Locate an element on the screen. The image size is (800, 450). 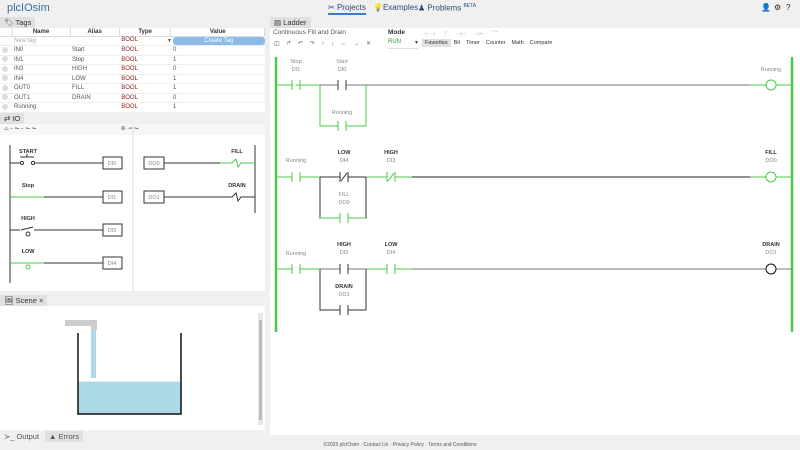
tag-name: IN0 is located at coordinates (41, 50).